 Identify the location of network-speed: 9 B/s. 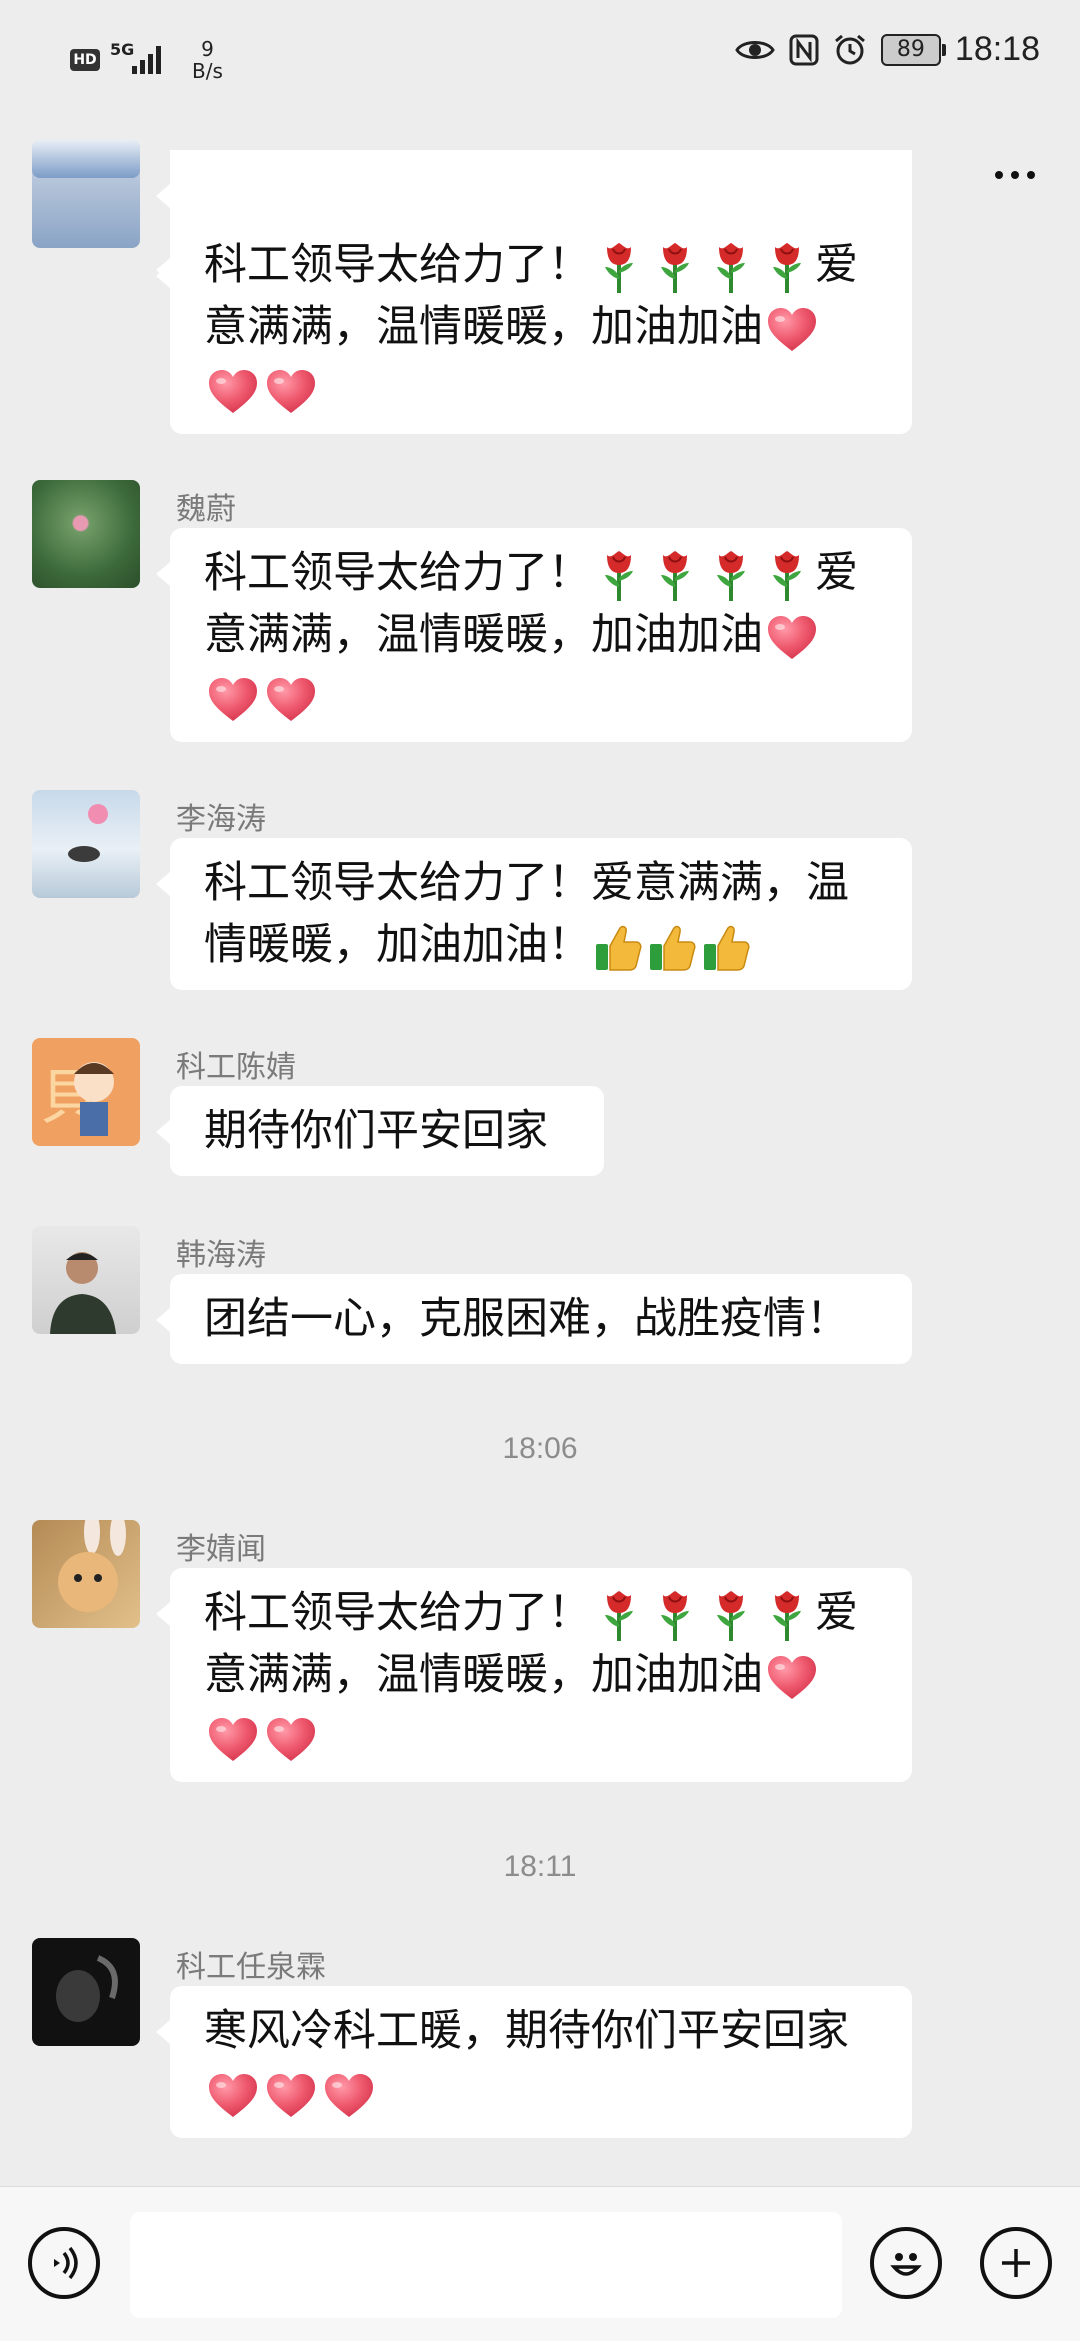
(207, 60).